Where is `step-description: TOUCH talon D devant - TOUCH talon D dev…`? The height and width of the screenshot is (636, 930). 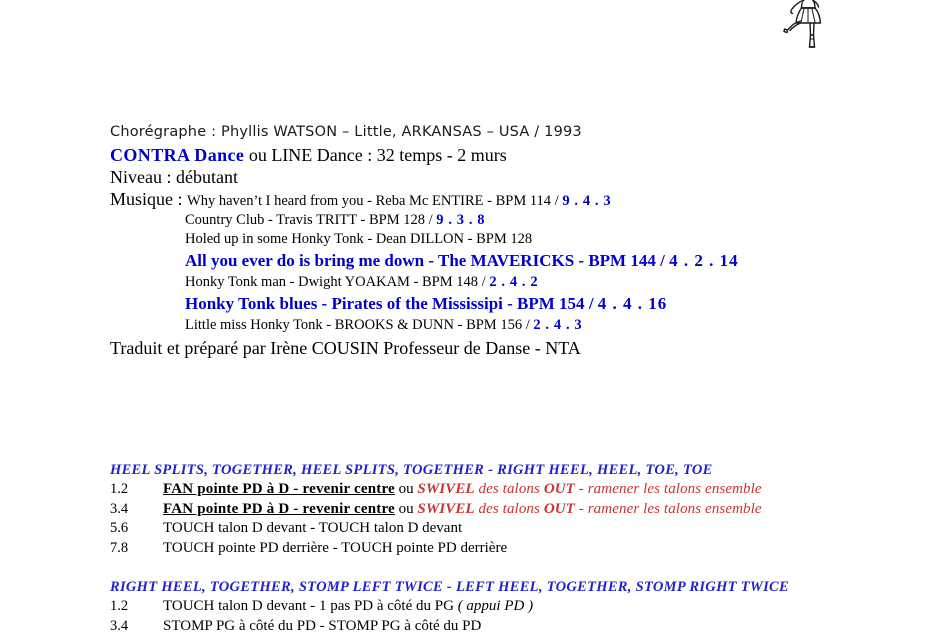
step-description: TOUCH talon D devant - TOUCH talon D dev… is located at coordinates (541, 529).